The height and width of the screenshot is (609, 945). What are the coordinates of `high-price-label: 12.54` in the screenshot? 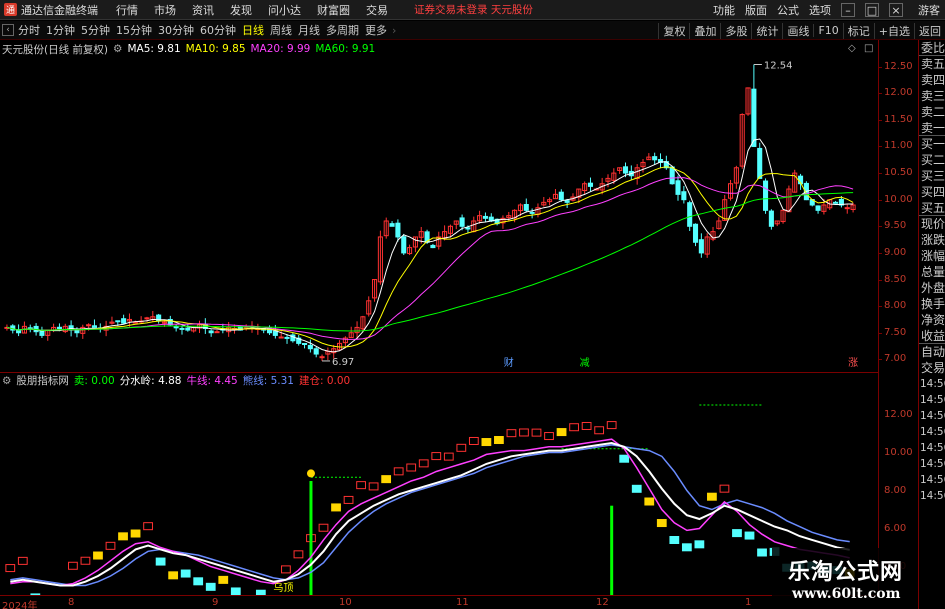 It's located at (778, 66).